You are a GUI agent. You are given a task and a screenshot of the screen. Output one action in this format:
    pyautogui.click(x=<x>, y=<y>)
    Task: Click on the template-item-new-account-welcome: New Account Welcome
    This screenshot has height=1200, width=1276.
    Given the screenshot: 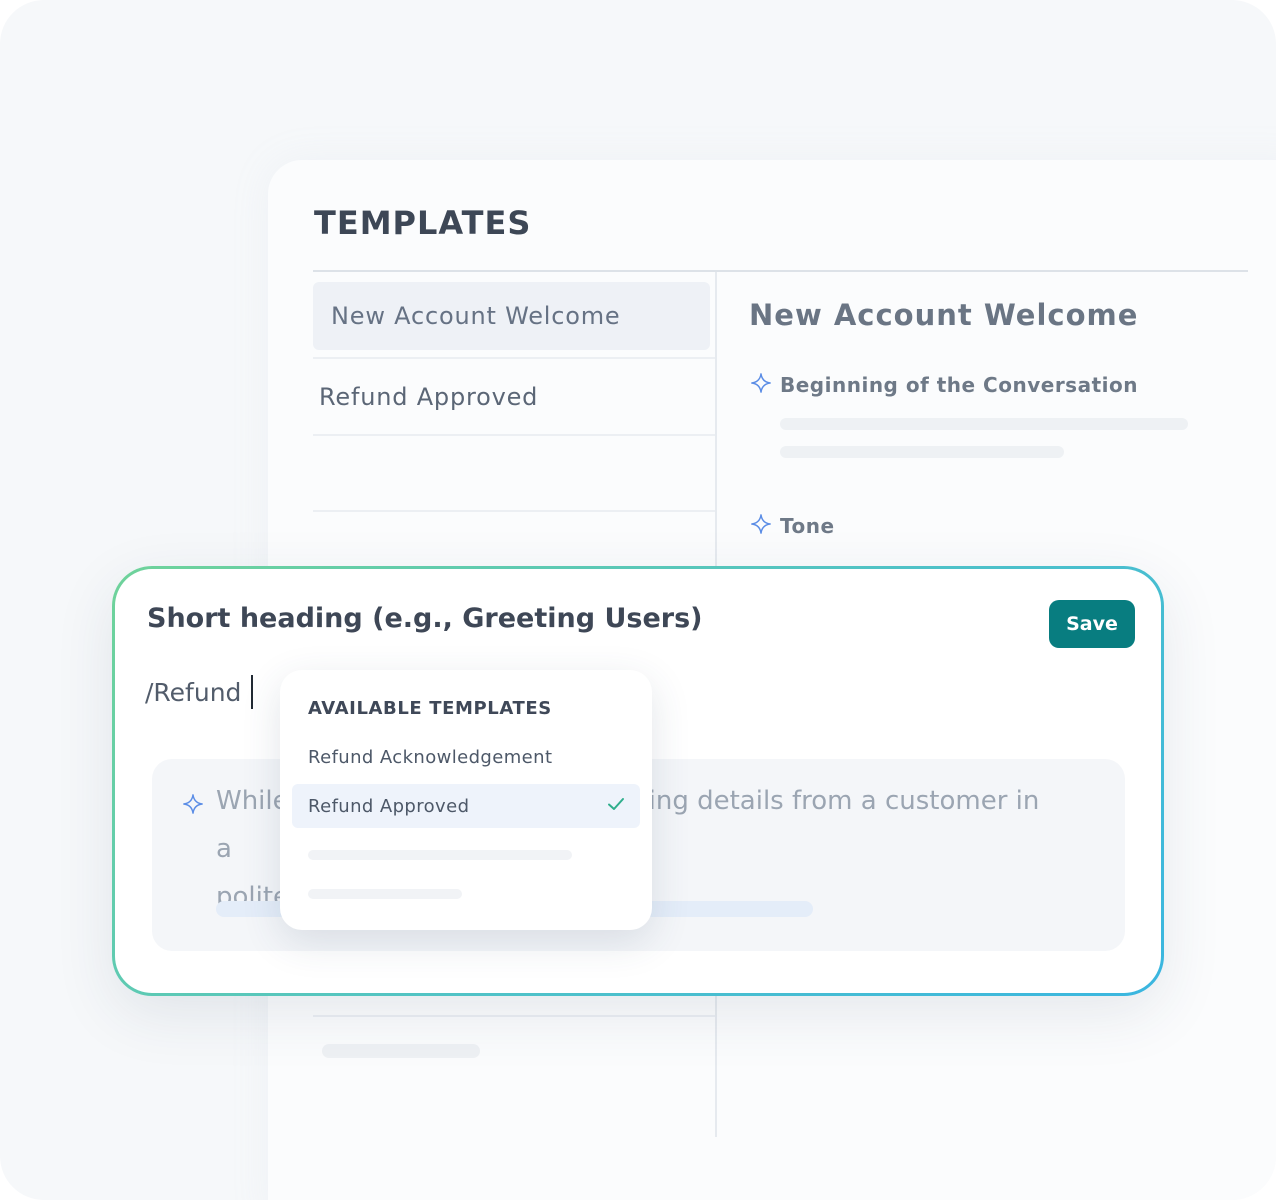 What is the action you would take?
    pyautogui.click(x=511, y=316)
    